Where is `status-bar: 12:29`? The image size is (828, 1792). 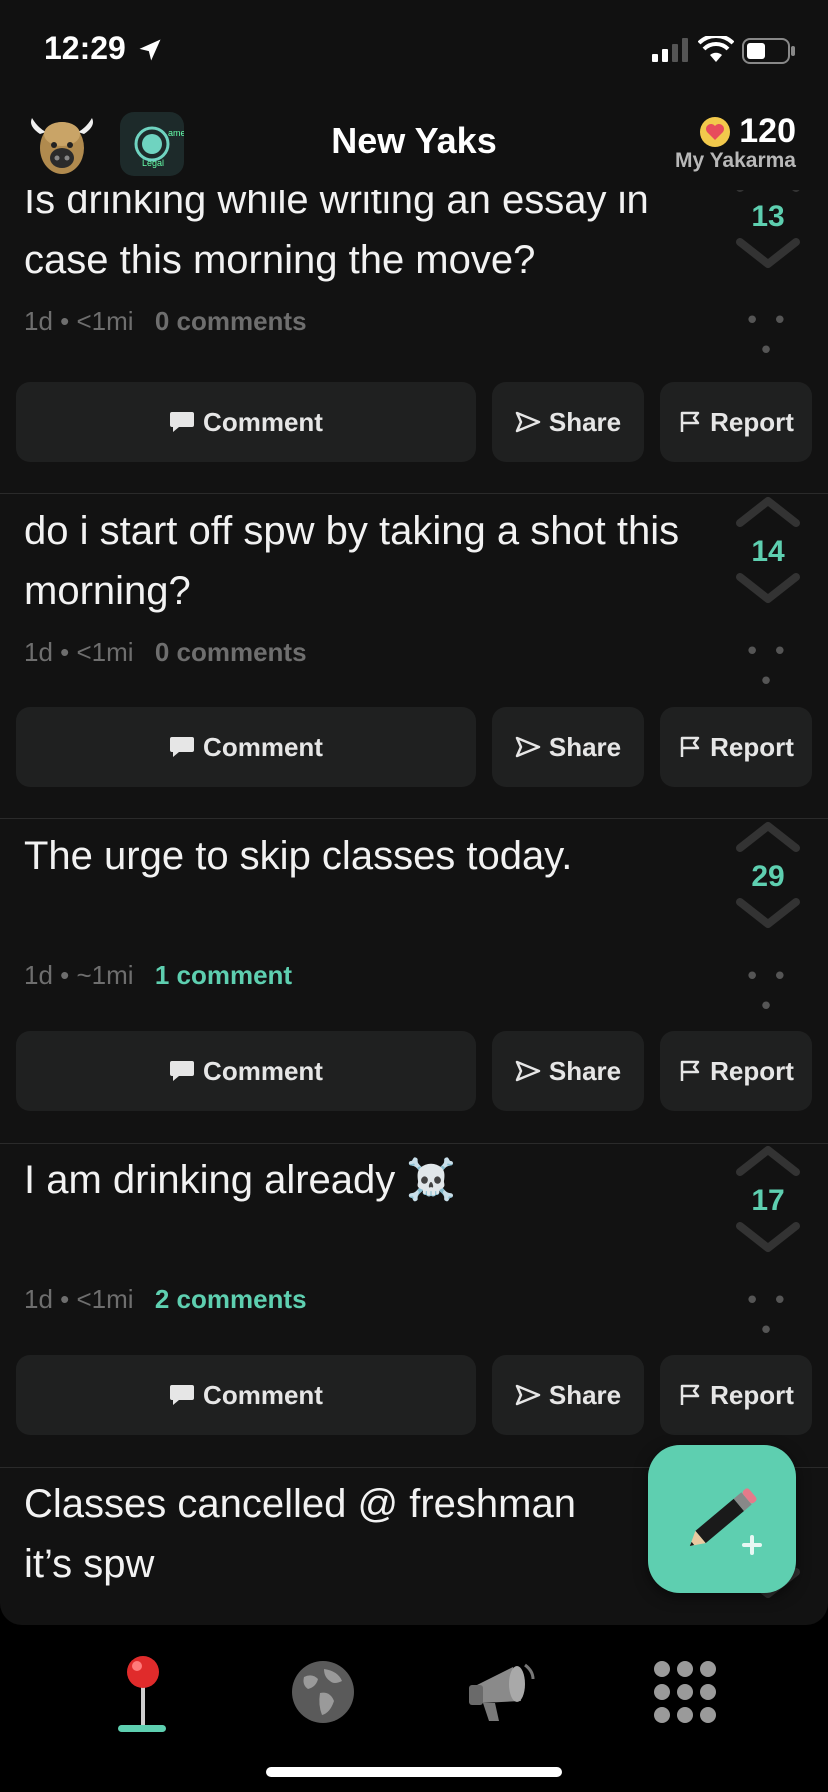 status-bar: 12:29 is located at coordinates (414, 50).